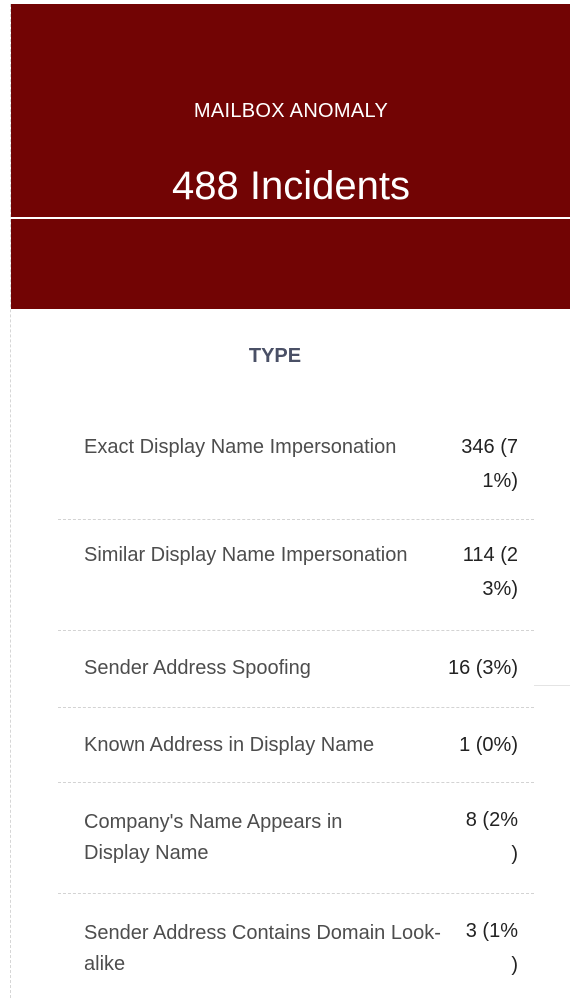 The width and height of the screenshot is (570, 1004). Describe the element at coordinates (491, 948) in the screenshot. I see `type-value: 3 (1% )` at that location.